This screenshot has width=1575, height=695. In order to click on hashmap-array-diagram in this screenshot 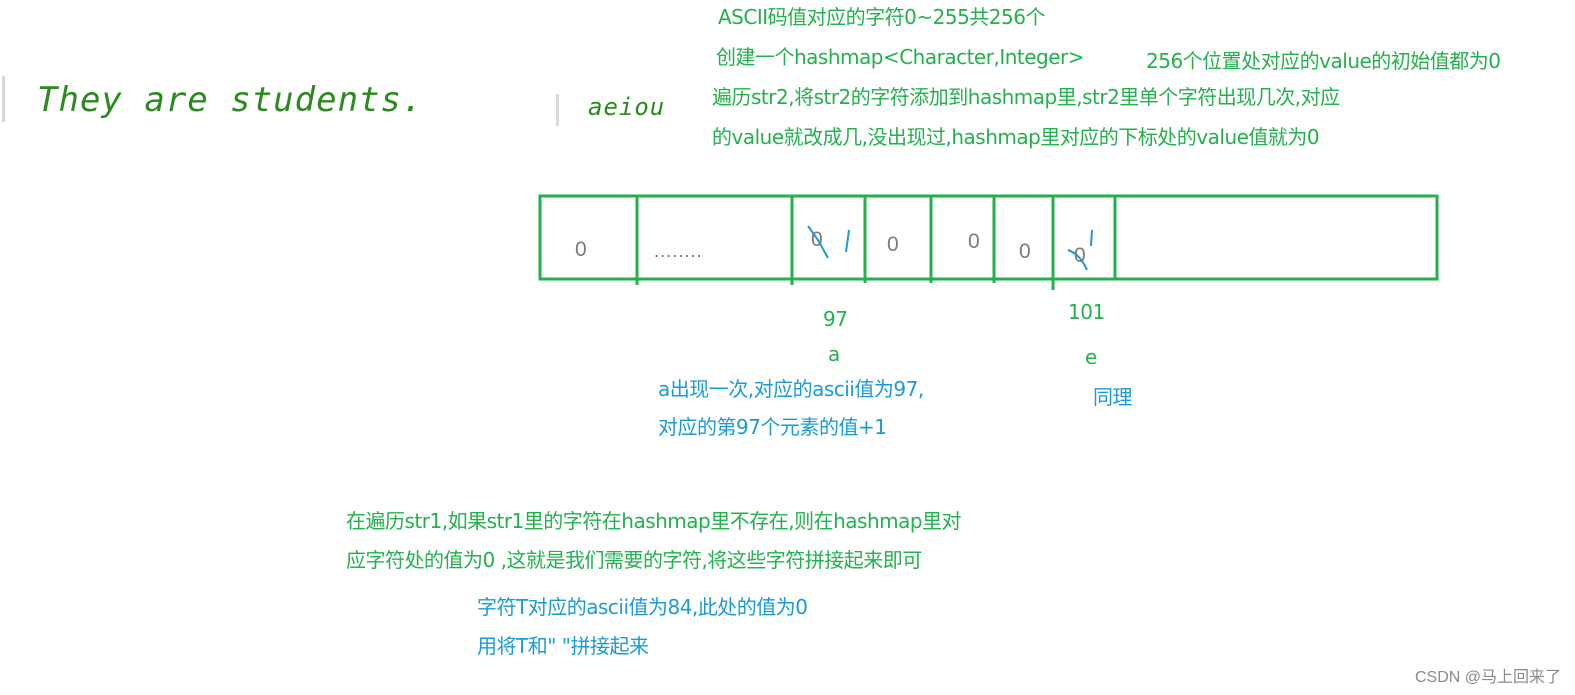, I will do `click(988, 242)`.